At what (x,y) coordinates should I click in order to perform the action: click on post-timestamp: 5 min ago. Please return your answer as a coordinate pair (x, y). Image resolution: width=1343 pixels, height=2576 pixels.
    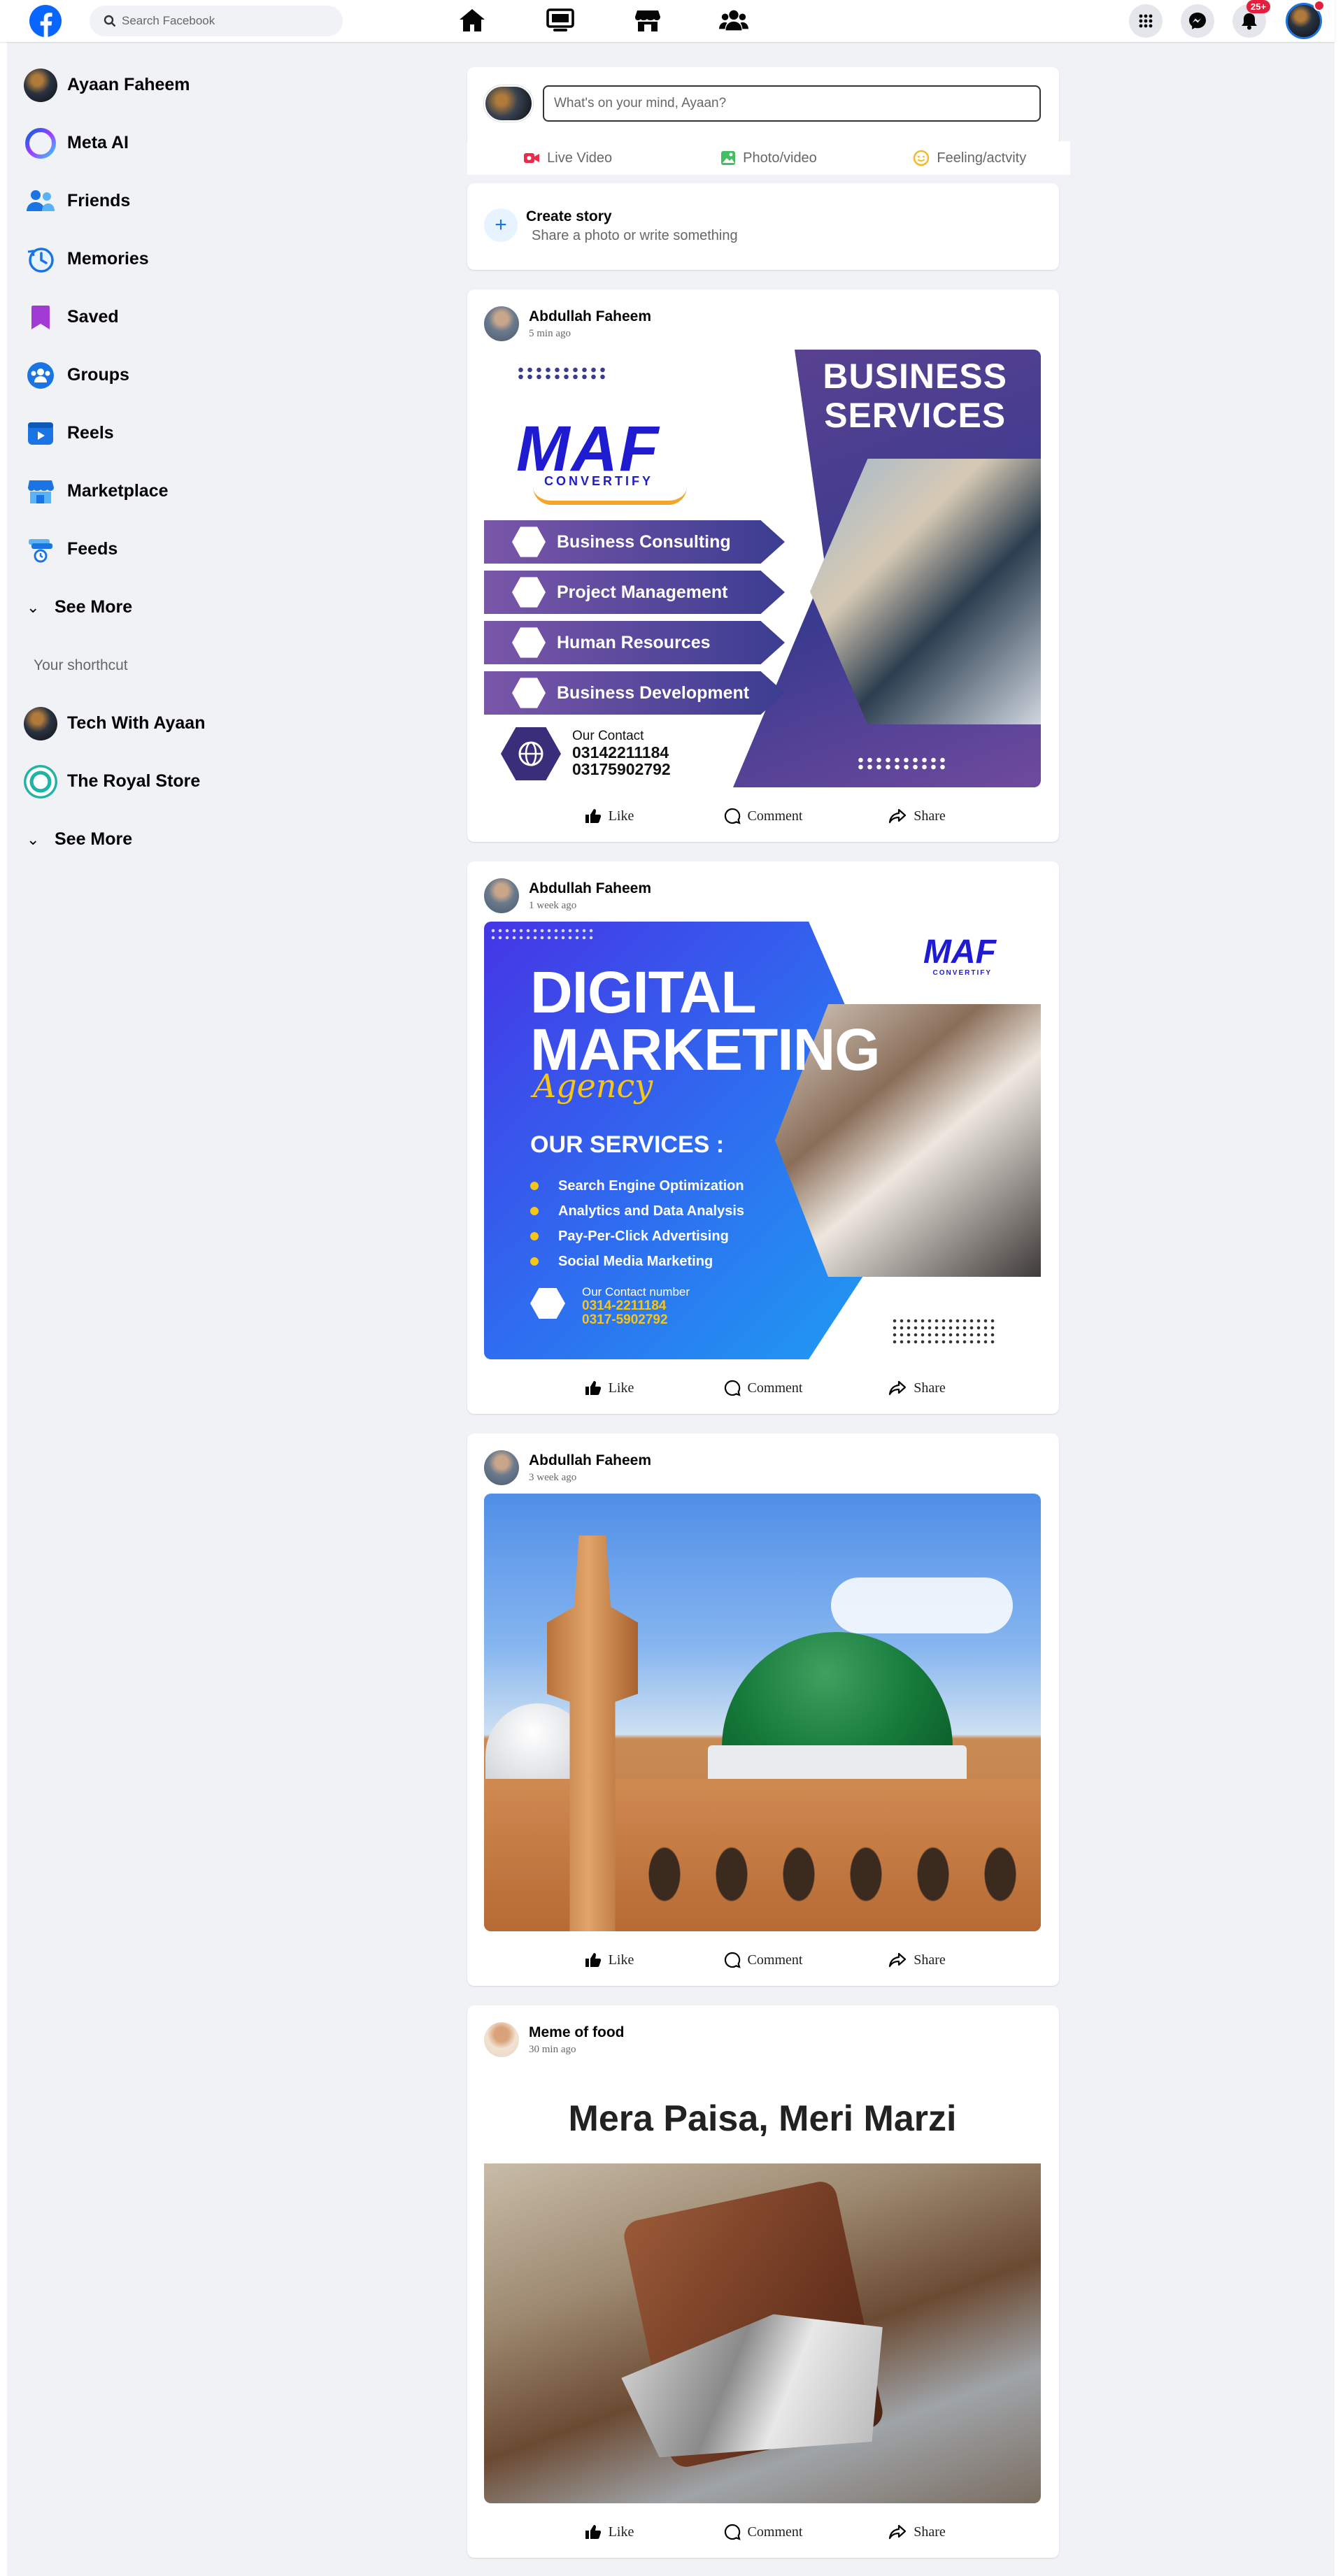
    Looking at the image, I should click on (590, 334).